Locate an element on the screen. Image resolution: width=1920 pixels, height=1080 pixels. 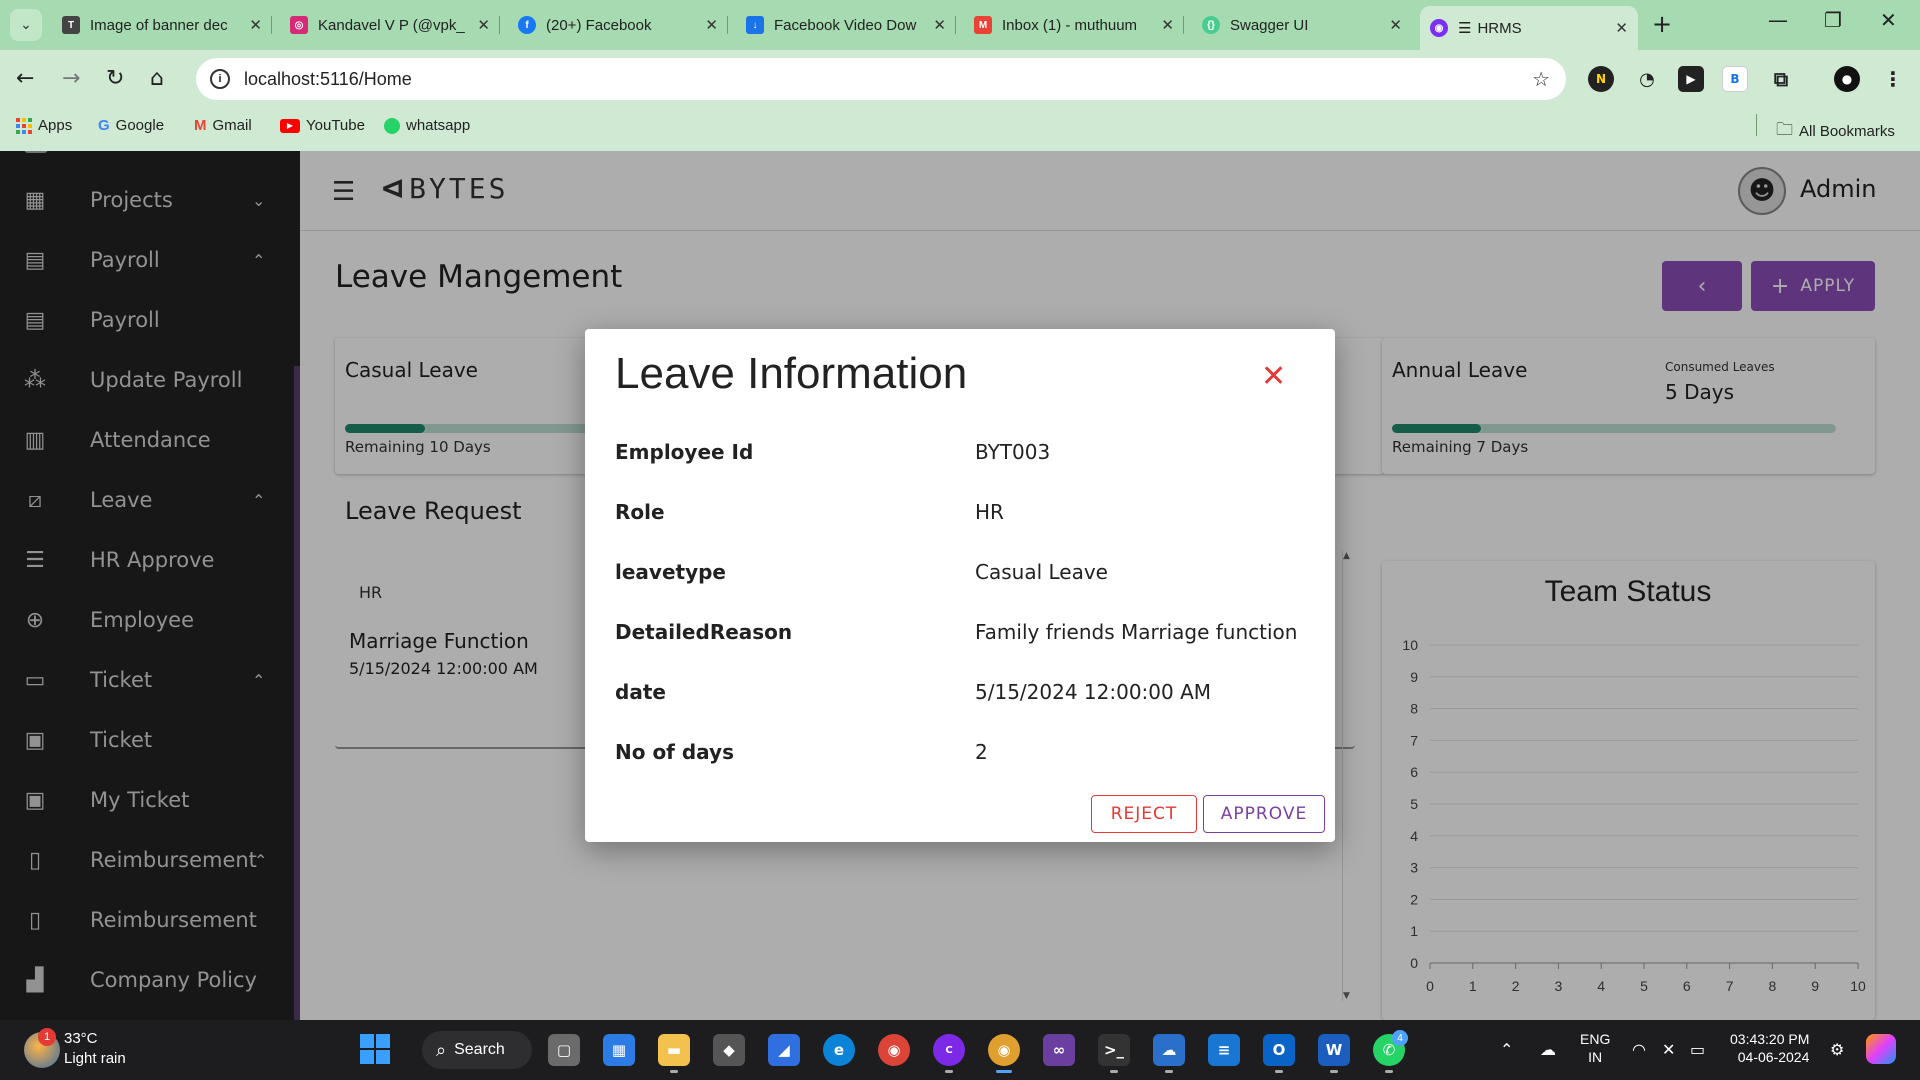
weather-badge: 1 is located at coordinates (47, 1037).